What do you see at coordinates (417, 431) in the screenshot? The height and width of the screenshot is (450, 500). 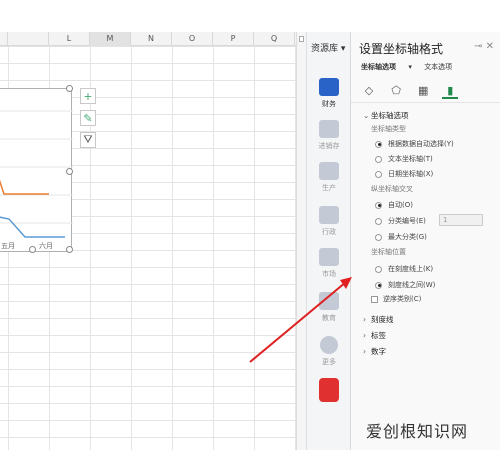 I see `watermark-text: 爱创根知识网` at bounding box center [417, 431].